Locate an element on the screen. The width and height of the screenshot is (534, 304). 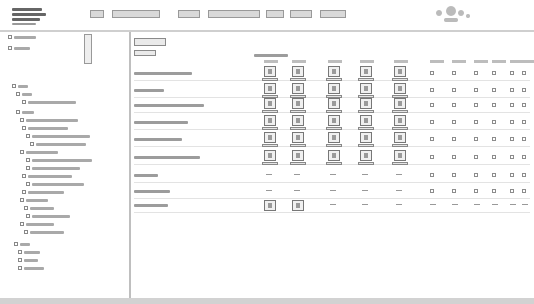
page-title-tab is located at coordinates (150, 42).